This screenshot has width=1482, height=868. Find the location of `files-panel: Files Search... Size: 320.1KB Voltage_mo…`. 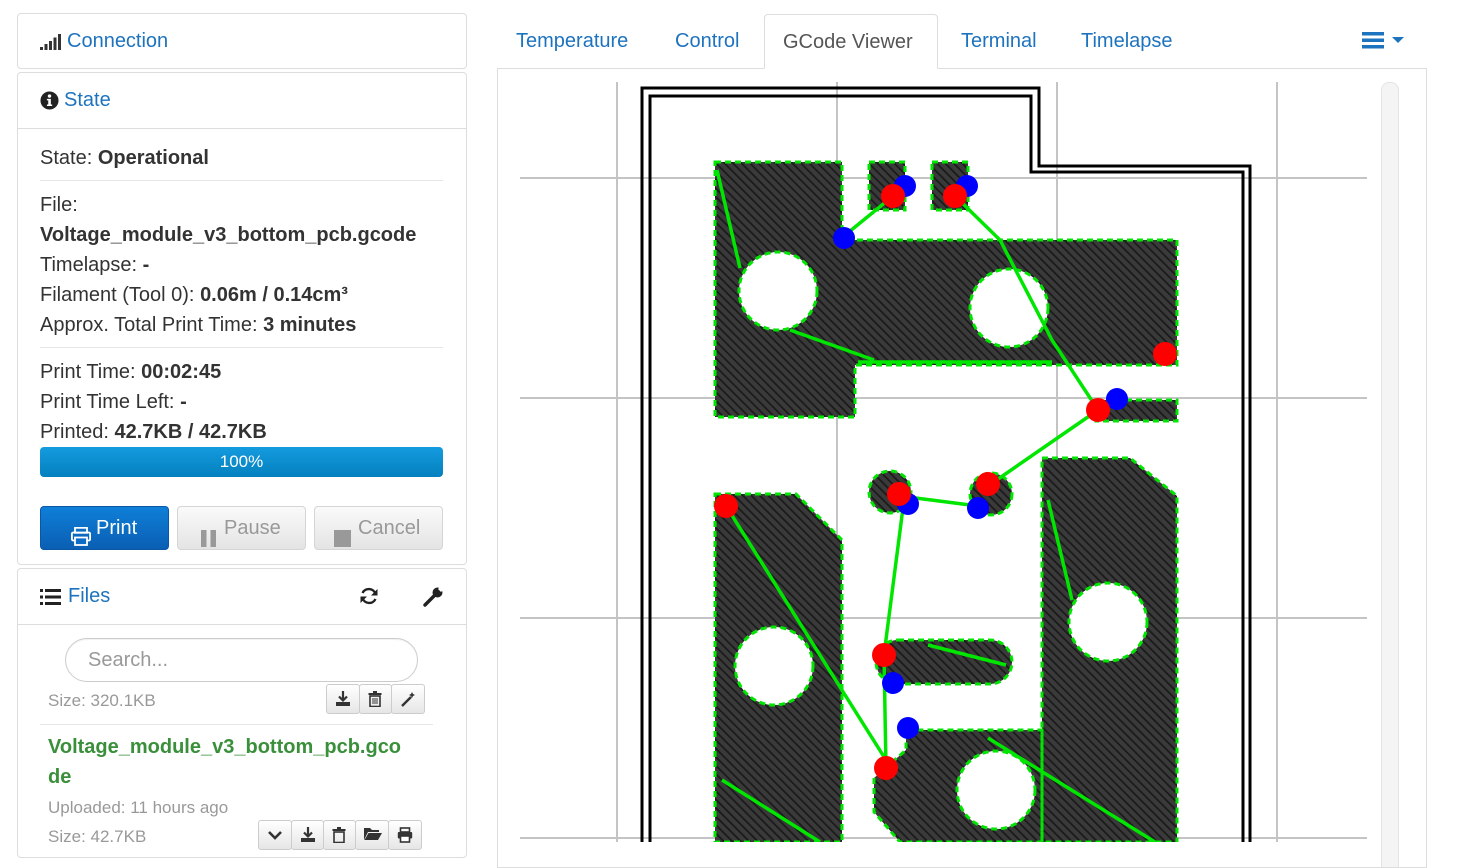

files-panel: Files Search... Size: 320.1KB Voltage_mo… is located at coordinates (242, 713).